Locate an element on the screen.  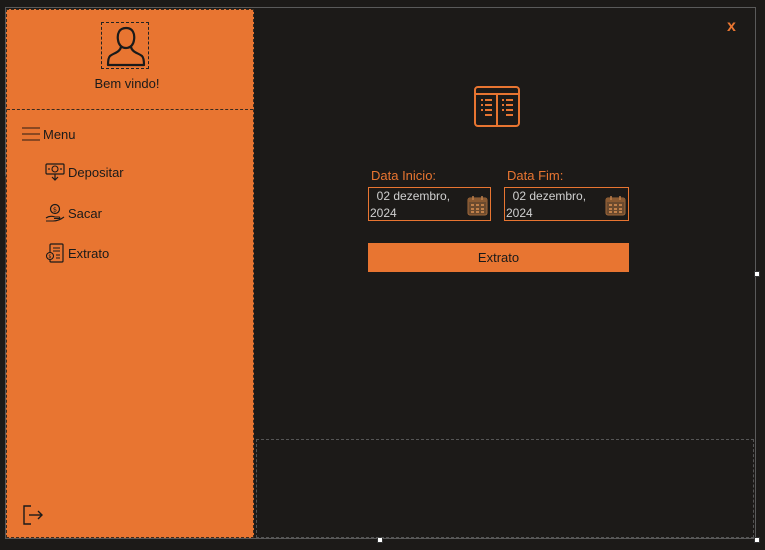
resize-handle-corner is located at coordinates (757, 540).